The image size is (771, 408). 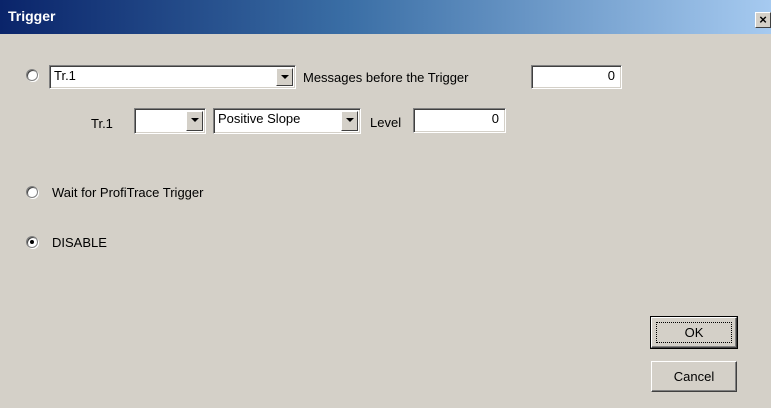 I want to click on window-title: Trigger, so click(x=32, y=16).